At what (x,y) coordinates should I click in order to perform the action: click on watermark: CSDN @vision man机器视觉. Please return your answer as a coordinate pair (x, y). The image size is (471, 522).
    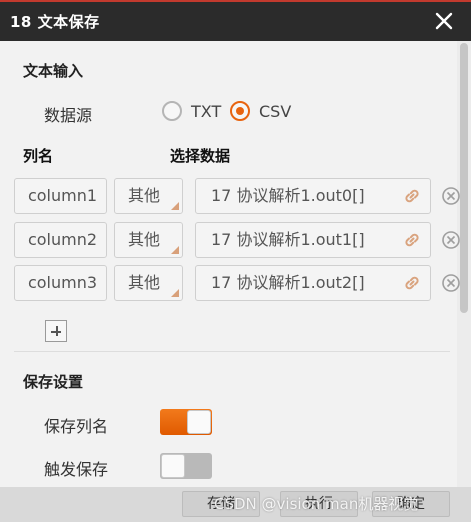
    Looking at the image, I should click on (316, 504).